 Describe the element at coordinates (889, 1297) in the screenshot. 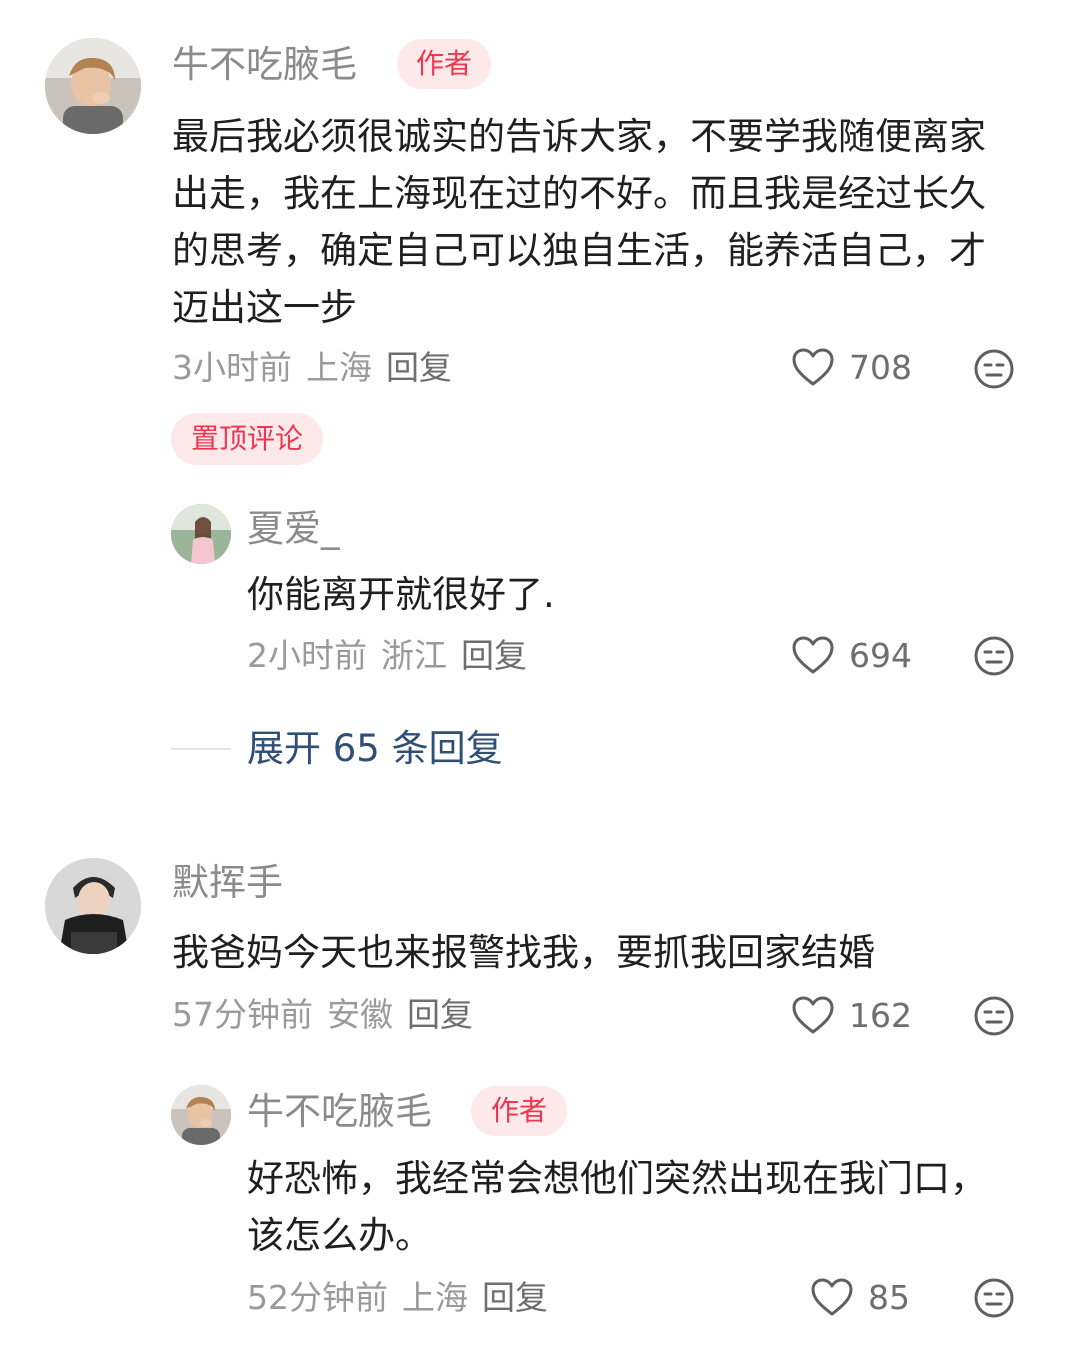

I see `like-count: 85` at that location.